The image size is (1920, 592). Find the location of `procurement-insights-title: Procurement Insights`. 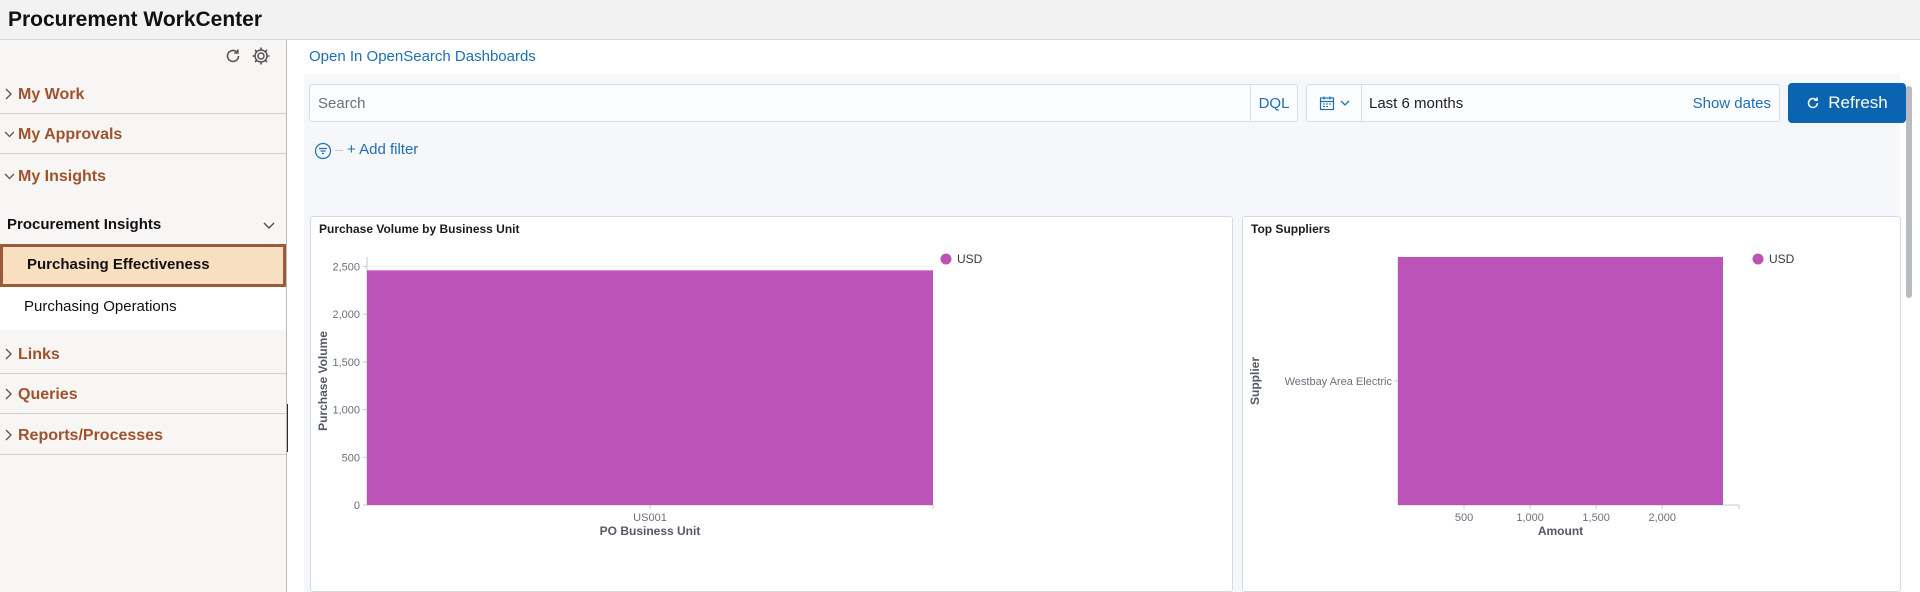

procurement-insights-title: Procurement Insights is located at coordinates (84, 224).